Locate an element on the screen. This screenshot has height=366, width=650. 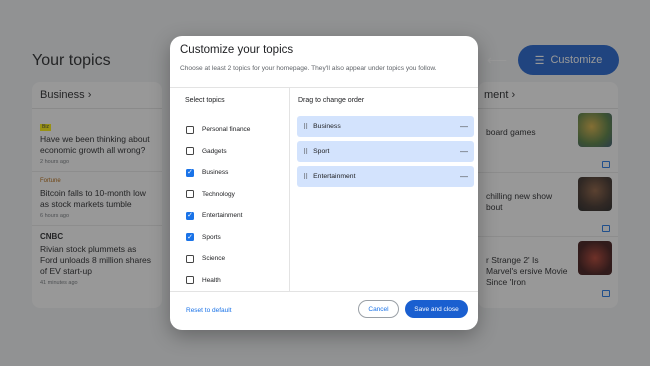
topic-row: ✓ Business is located at coordinates (218, 173).